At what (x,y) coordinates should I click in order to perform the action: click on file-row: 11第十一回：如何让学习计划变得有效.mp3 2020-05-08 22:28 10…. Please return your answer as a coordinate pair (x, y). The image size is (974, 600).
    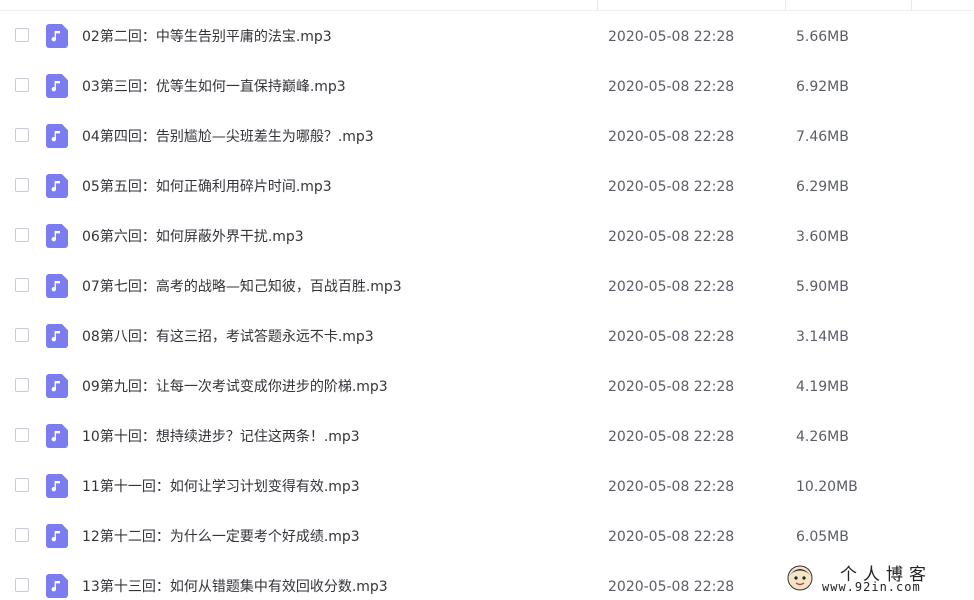
    Looking at the image, I should click on (487, 487).